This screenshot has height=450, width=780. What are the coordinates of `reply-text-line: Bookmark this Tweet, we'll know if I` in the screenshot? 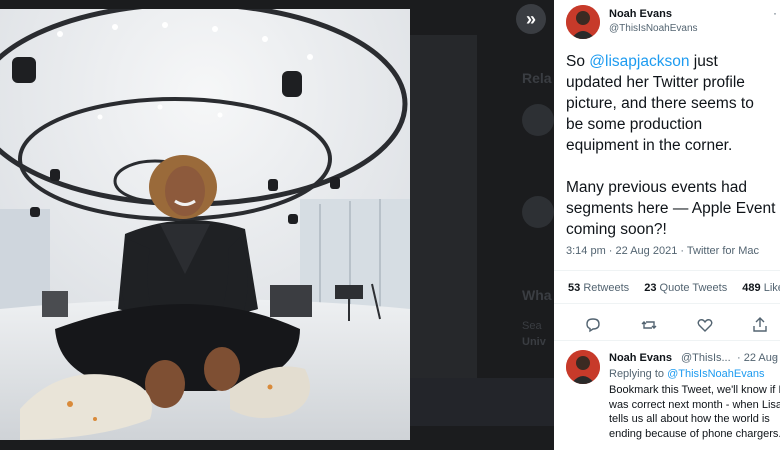 It's located at (694, 390).